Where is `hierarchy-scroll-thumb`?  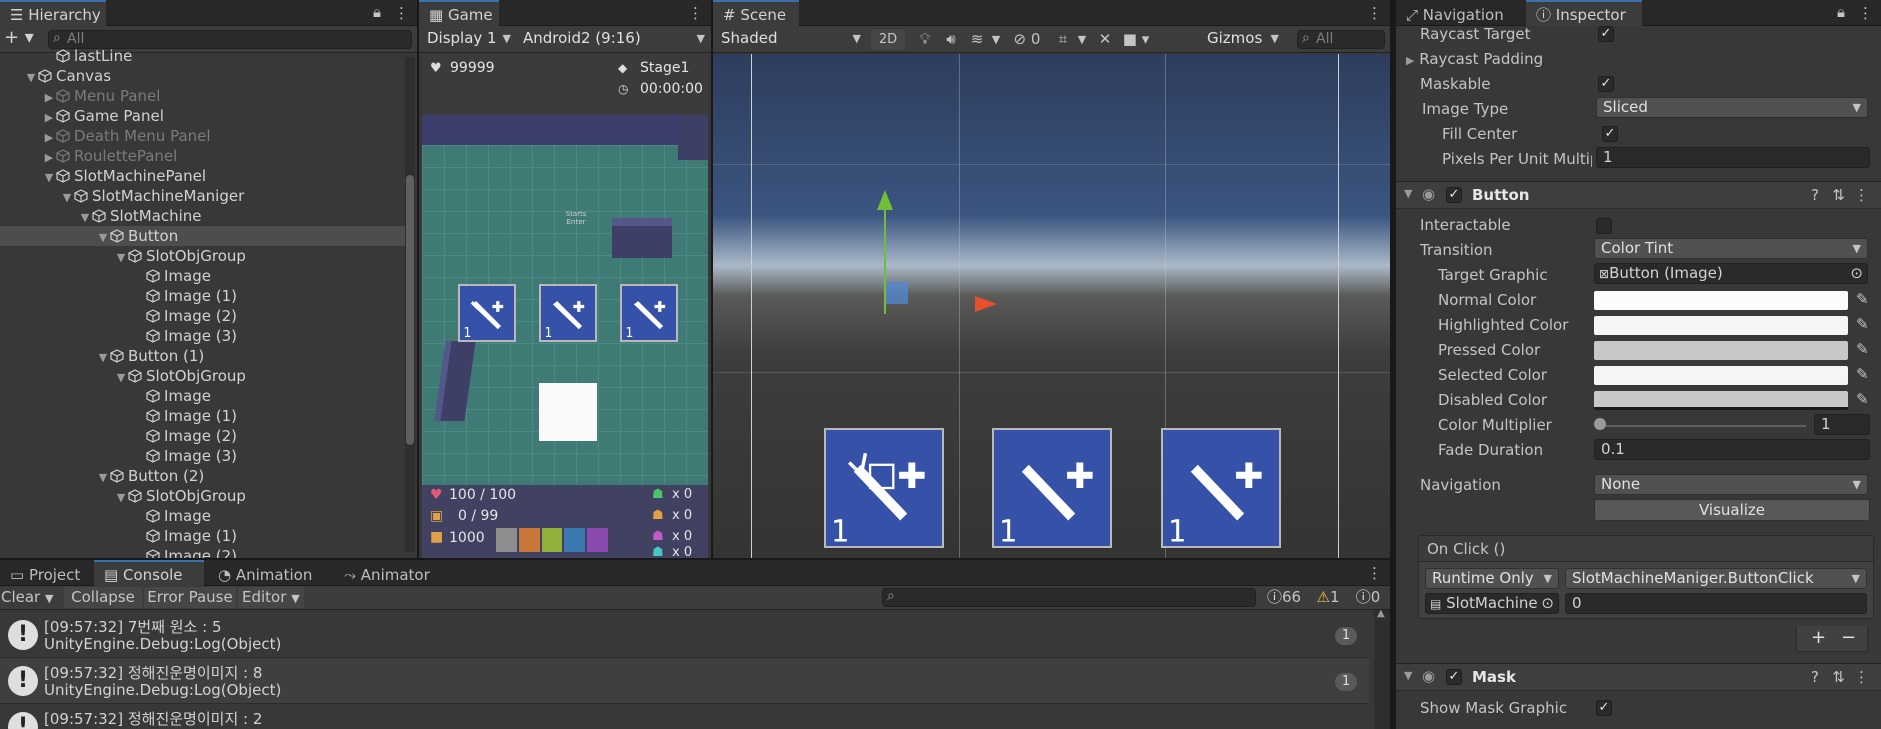 hierarchy-scroll-thumb is located at coordinates (410, 310).